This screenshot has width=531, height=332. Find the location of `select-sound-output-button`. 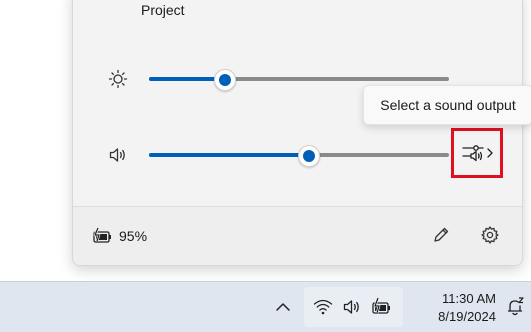

select-sound-output-button is located at coordinates (477, 153).